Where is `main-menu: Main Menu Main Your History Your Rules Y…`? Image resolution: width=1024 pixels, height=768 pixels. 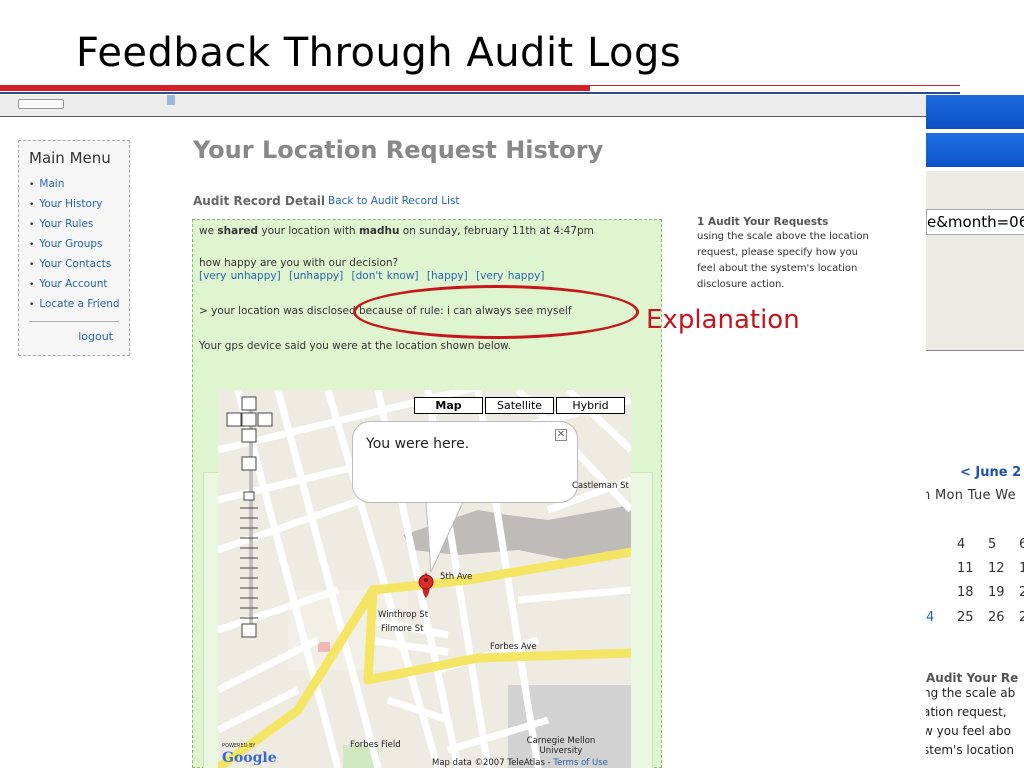 main-menu: Main Menu Main Your History Your Rules Y… is located at coordinates (74, 248).